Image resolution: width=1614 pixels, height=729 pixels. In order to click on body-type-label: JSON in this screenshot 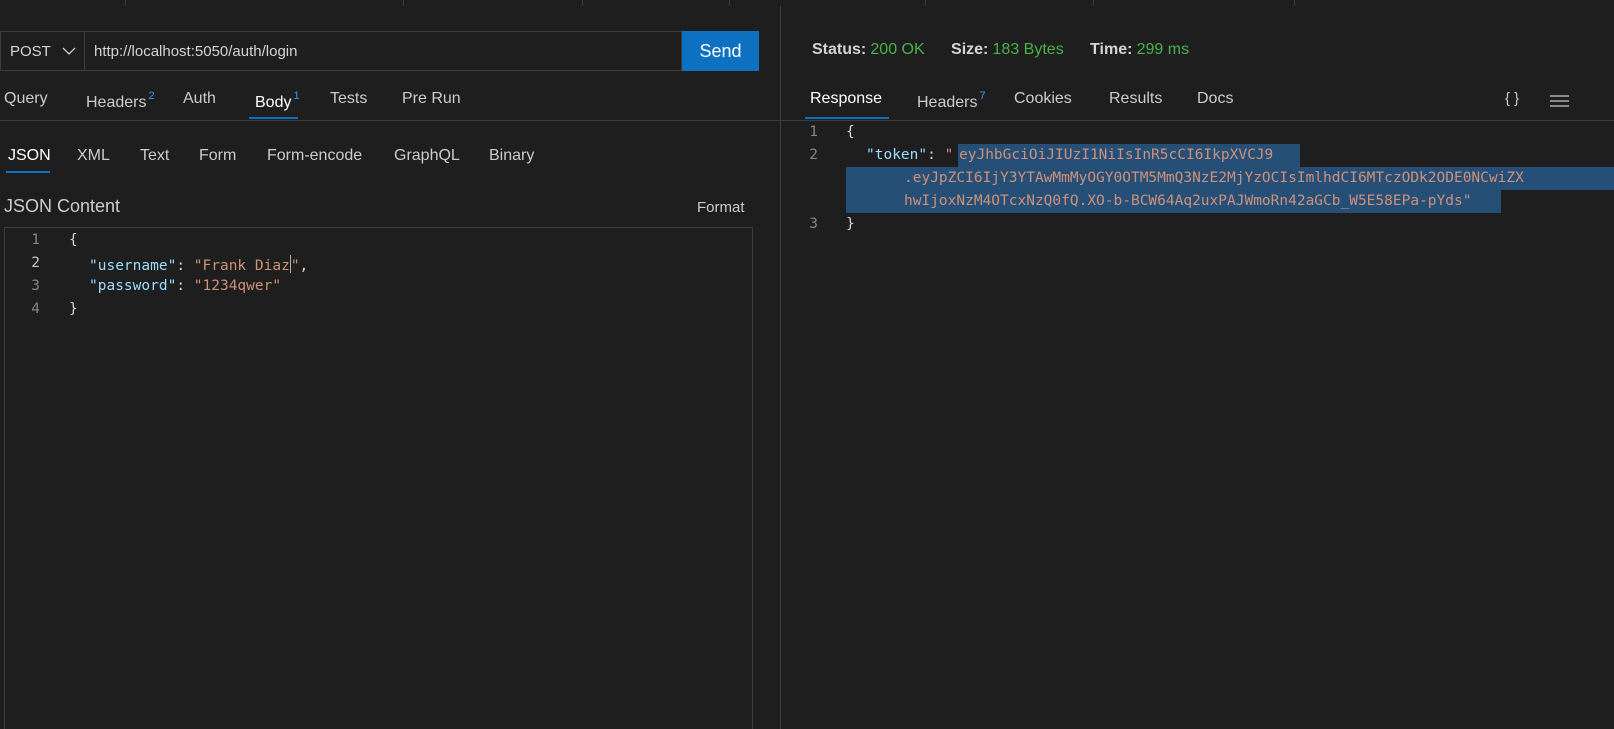, I will do `click(29, 155)`.